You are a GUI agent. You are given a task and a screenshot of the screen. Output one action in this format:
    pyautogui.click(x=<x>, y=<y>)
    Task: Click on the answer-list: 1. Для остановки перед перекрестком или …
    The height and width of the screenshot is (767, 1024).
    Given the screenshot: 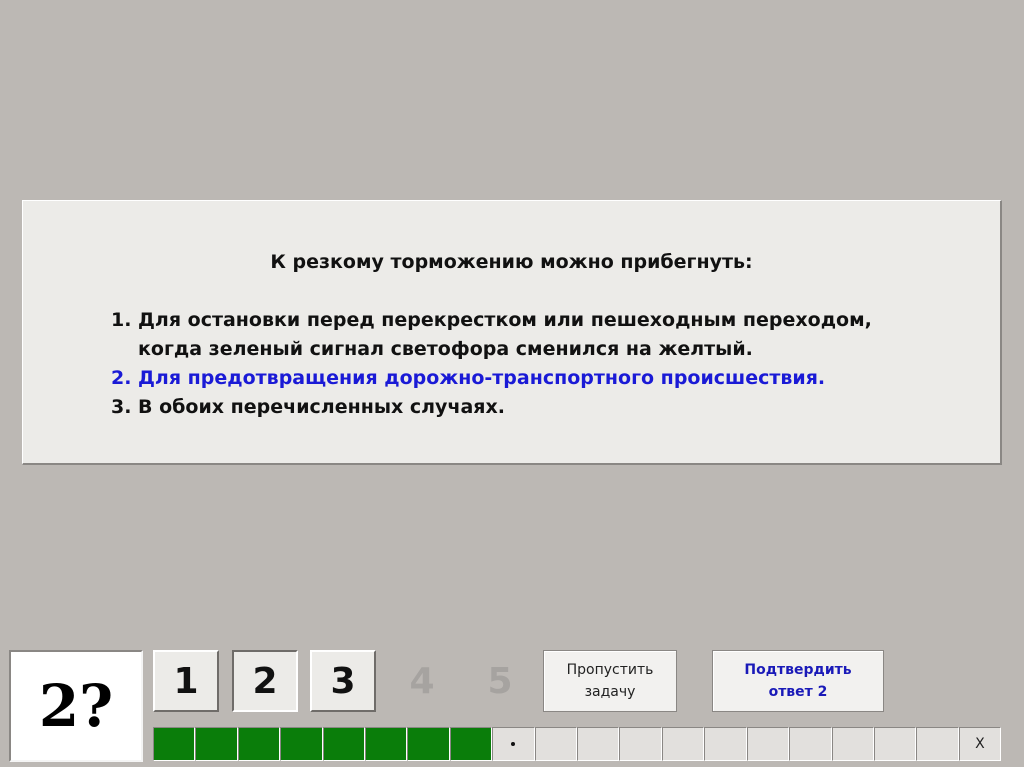 What is the action you would take?
    pyautogui.click(x=491, y=364)
    